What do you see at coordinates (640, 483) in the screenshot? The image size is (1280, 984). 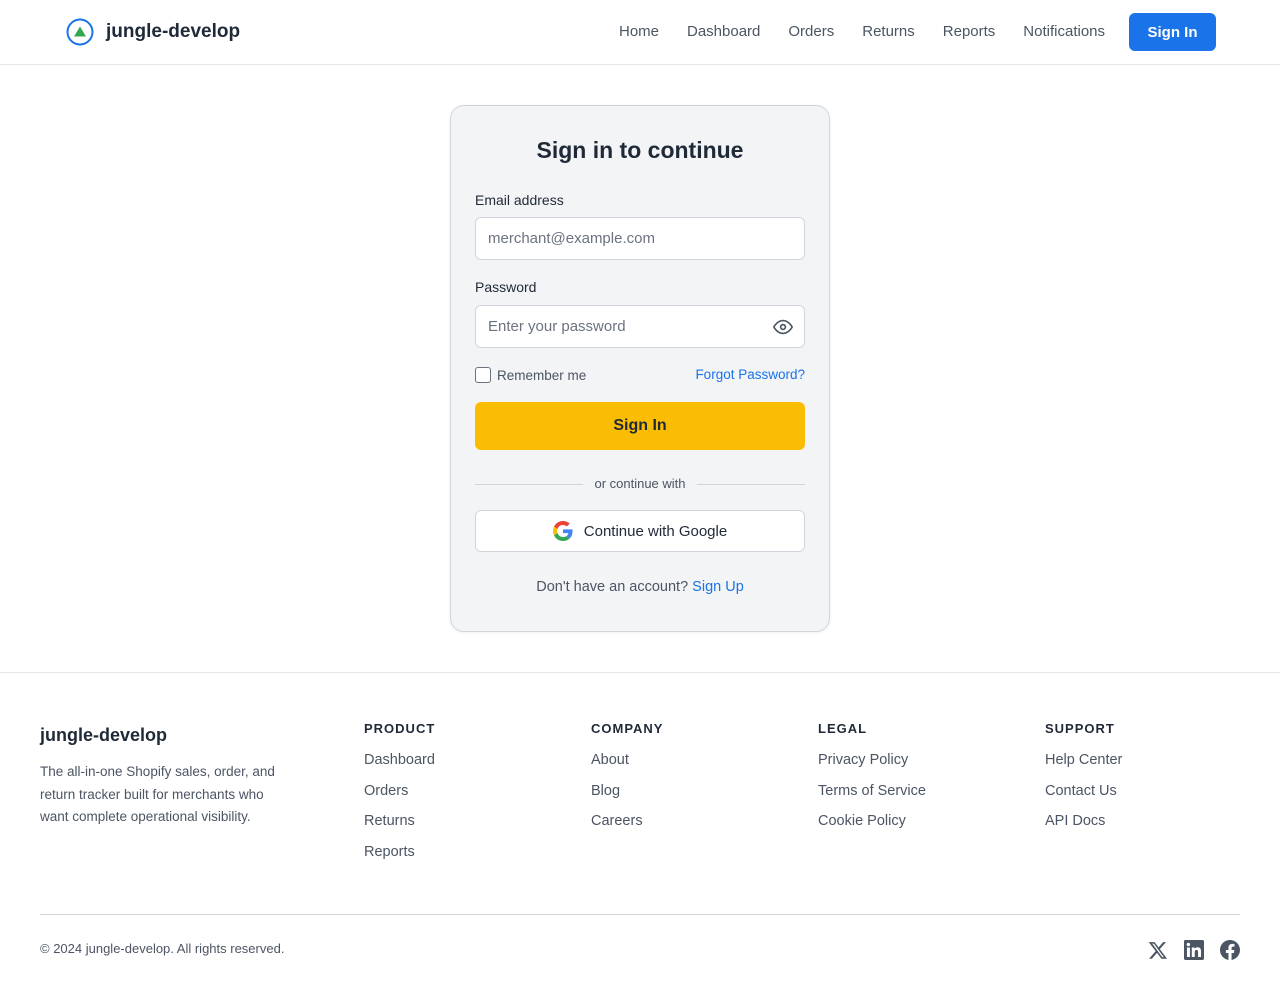 I see `divider-text: or continue with` at bounding box center [640, 483].